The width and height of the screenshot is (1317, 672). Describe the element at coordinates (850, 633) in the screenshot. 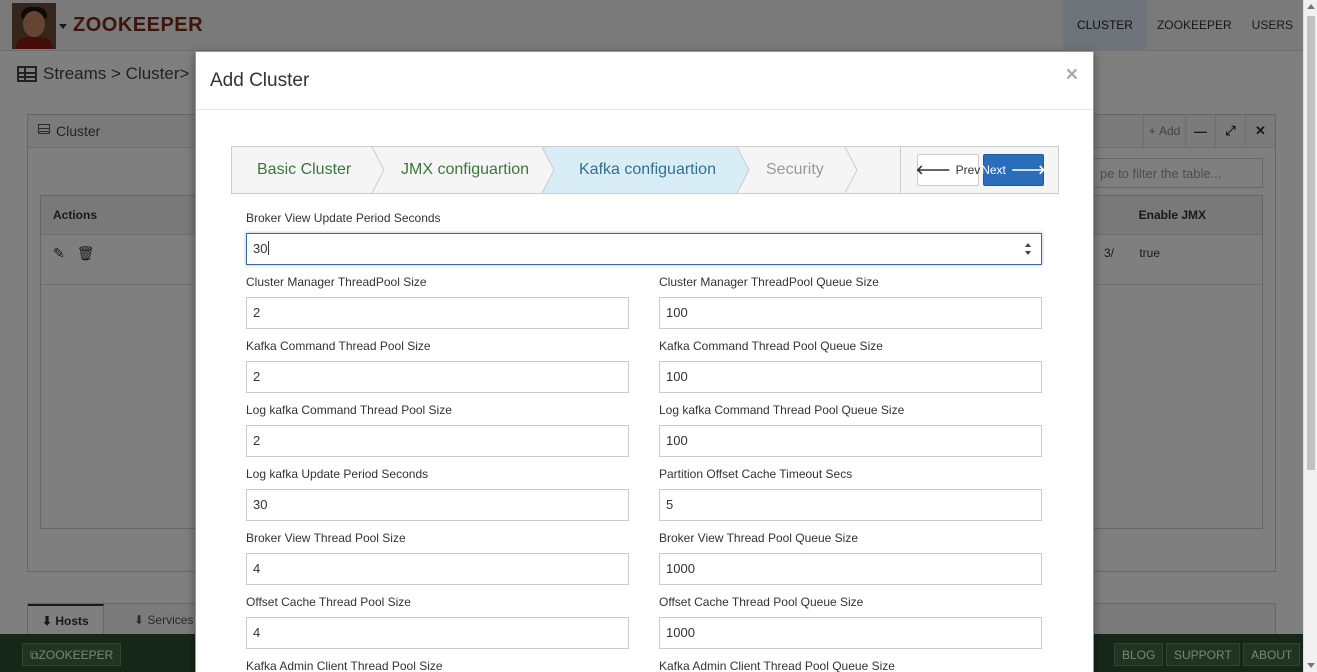

I see `oc-pool-queue-input: 1000` at that location.